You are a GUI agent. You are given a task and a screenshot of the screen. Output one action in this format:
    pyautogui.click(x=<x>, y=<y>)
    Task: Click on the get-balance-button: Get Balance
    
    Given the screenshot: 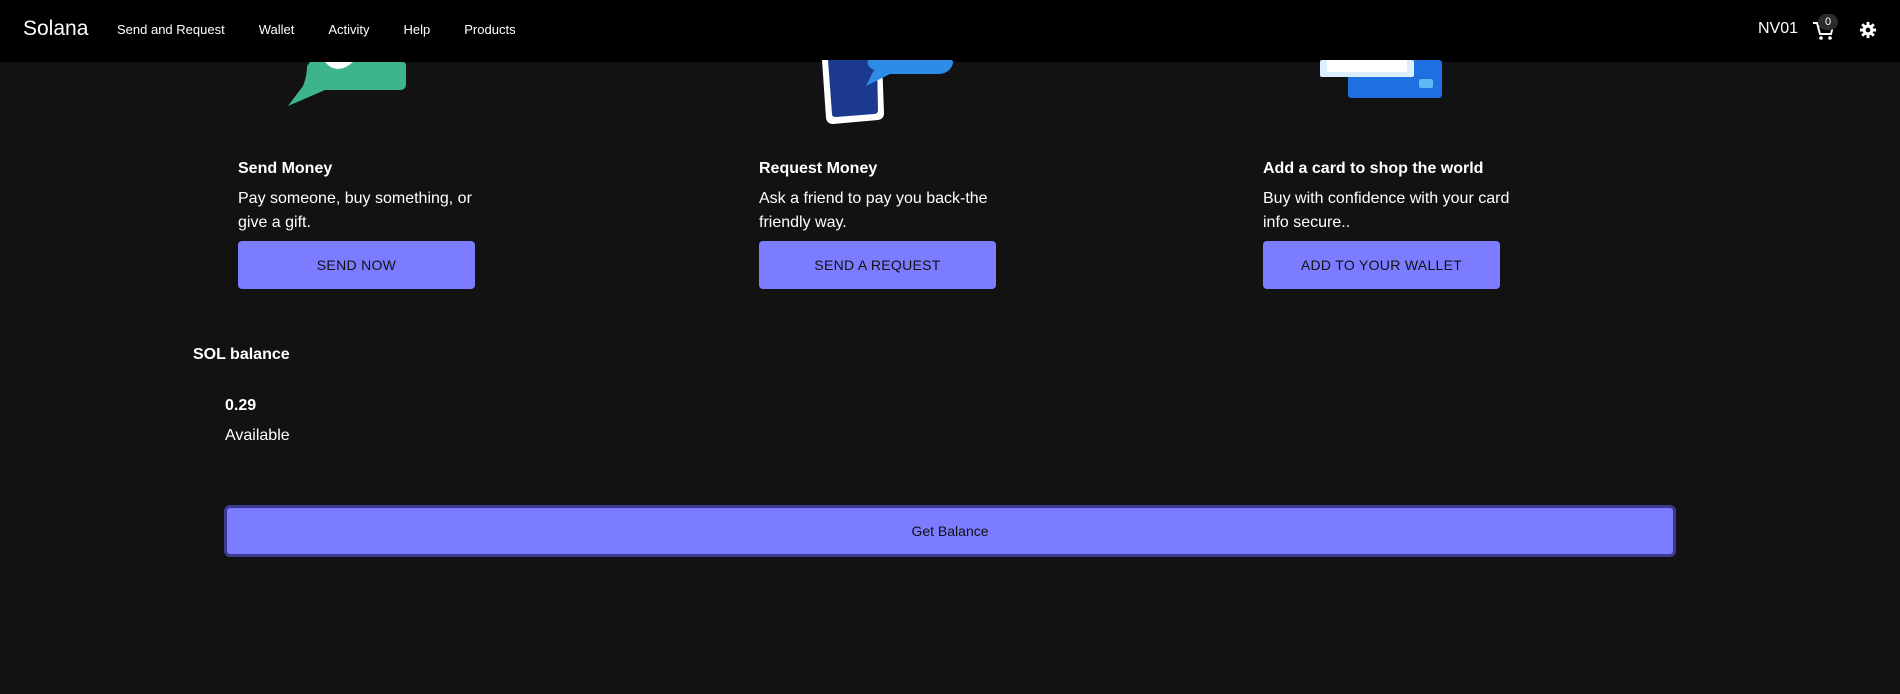 What is the action you would take?
    pyautogui.click(x=950, y=531)
    